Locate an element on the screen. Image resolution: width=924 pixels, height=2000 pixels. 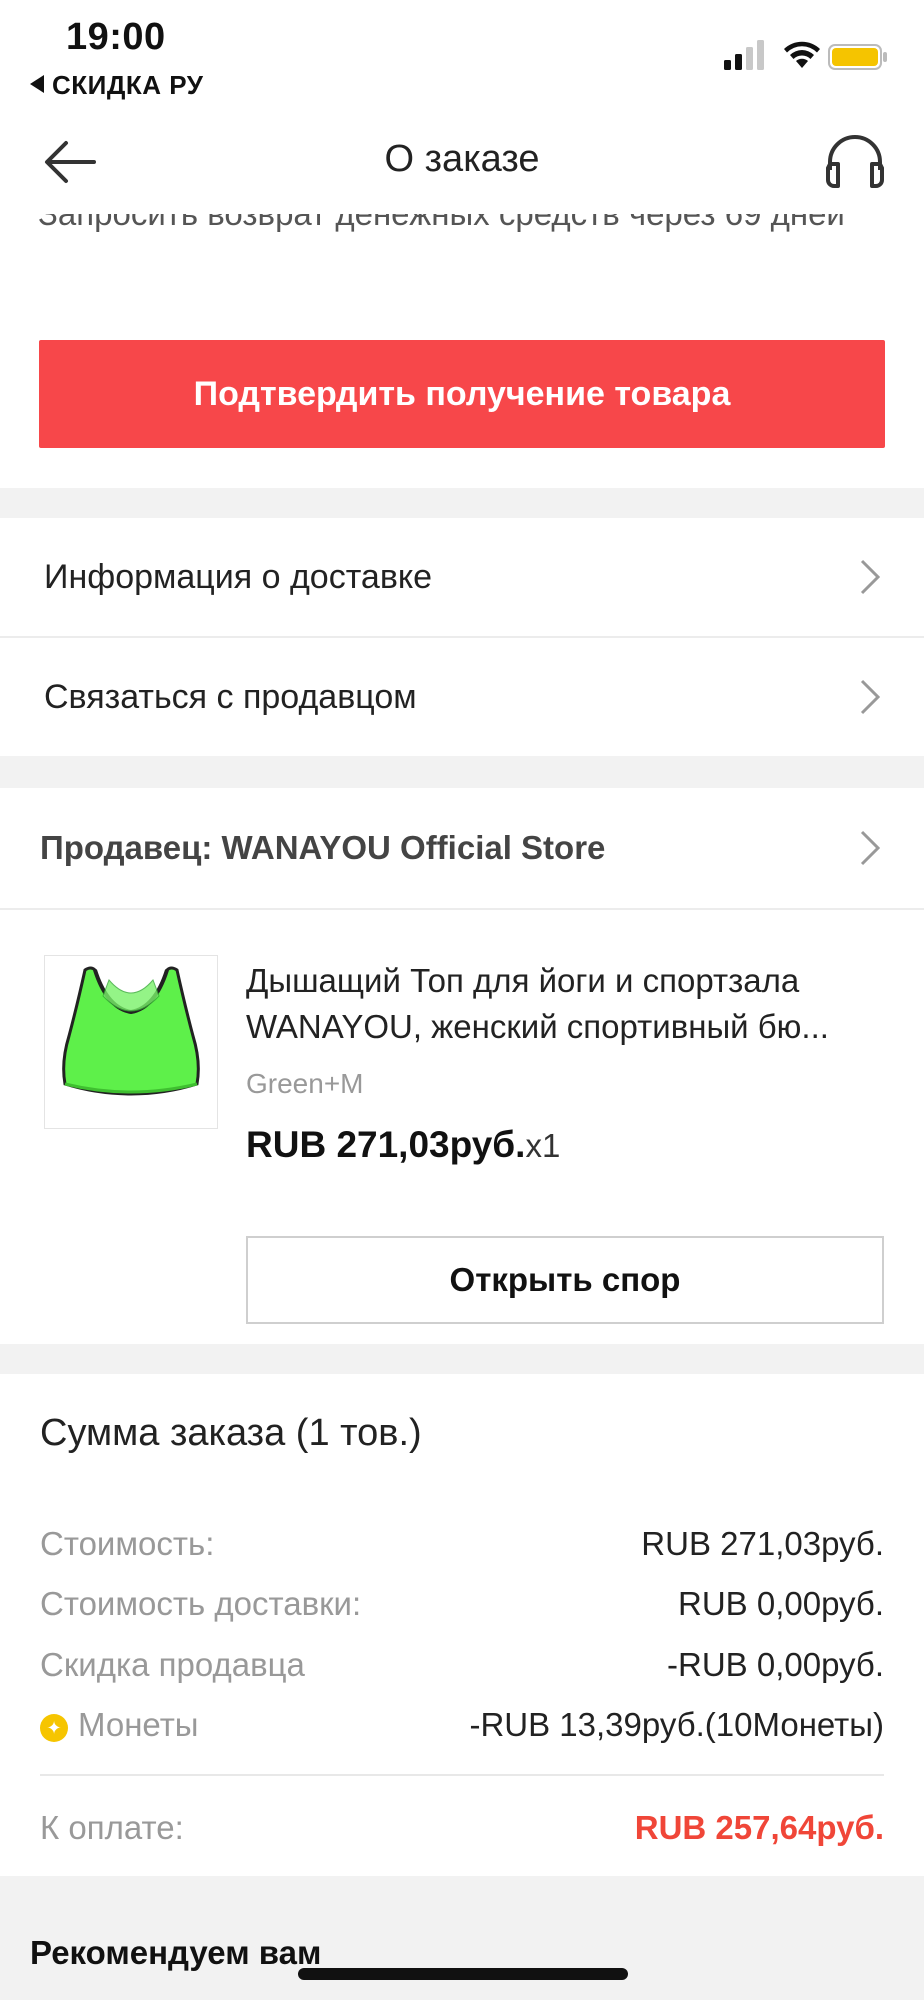
summary-line-shipping: Стоимость доставки: RUB 0,00руб. is located at coordinates (462, 1604).